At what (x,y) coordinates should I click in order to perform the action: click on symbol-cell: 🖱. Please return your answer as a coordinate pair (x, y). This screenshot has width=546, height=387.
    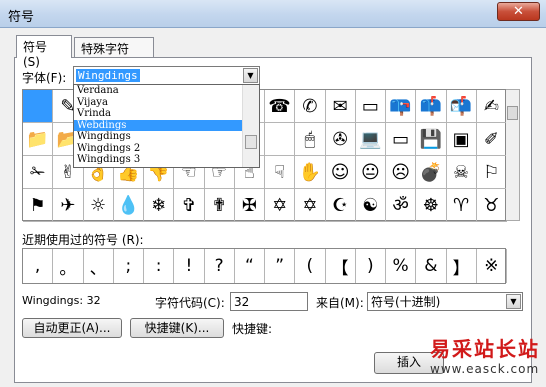
    Looking at the image, I should click on (310, 139).